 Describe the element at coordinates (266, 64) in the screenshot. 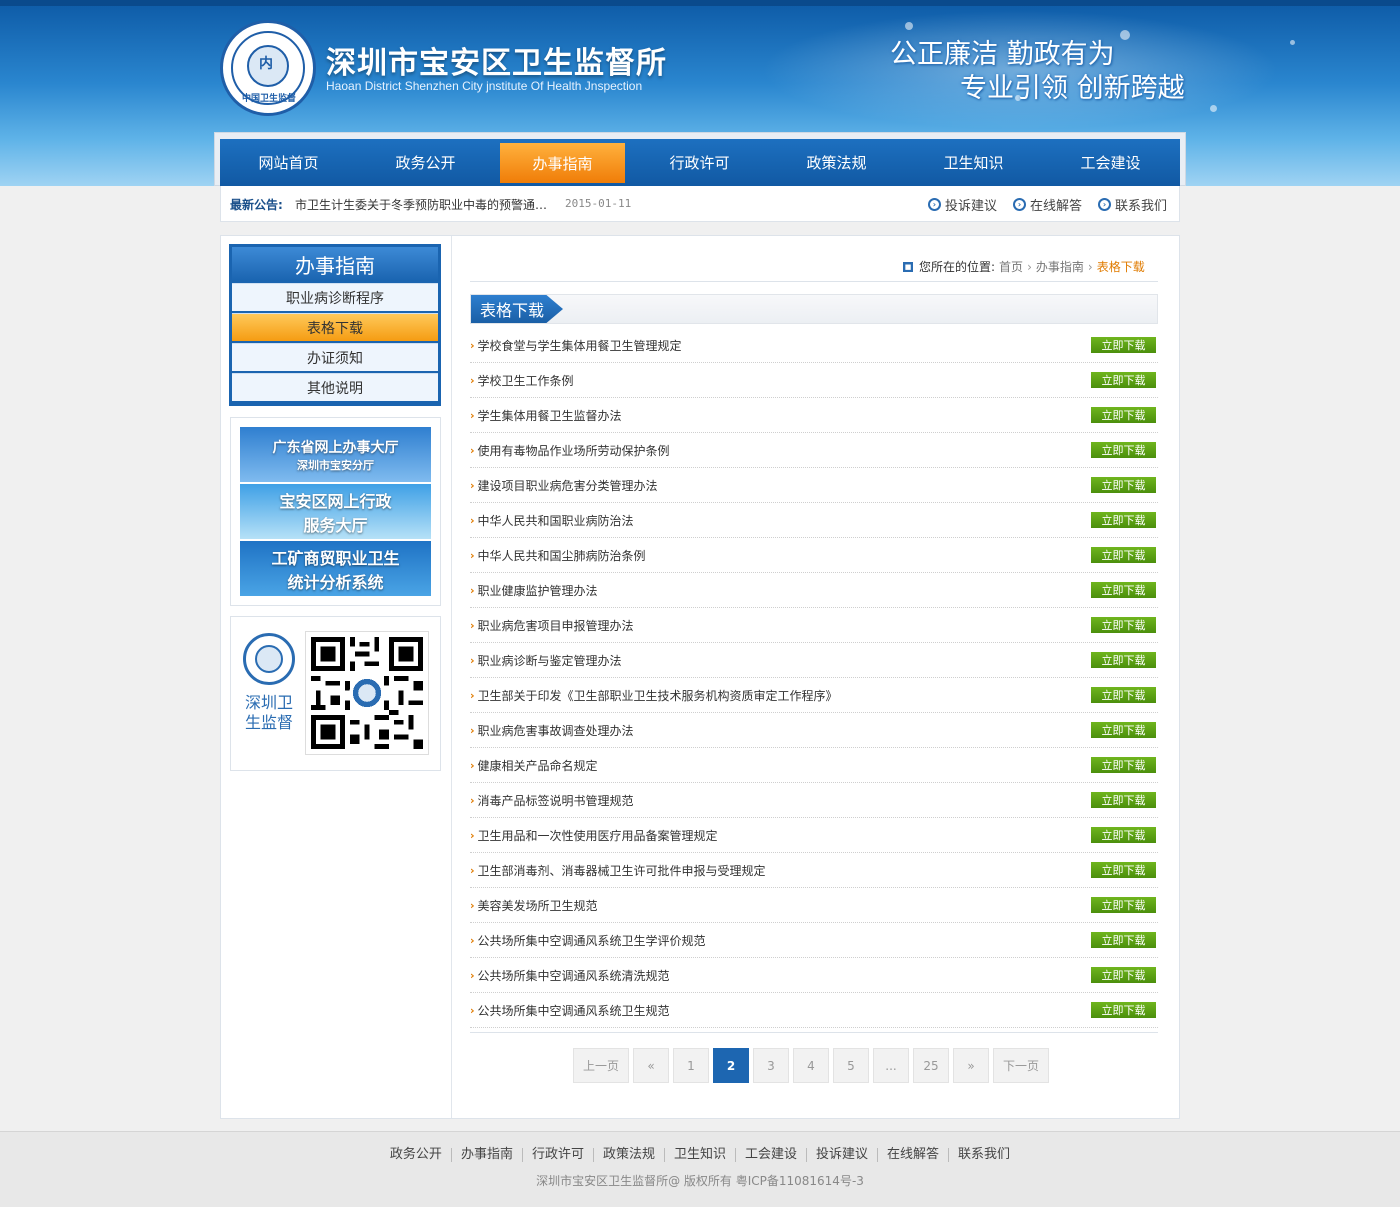

I see `logo-core-text: 内` at that location.